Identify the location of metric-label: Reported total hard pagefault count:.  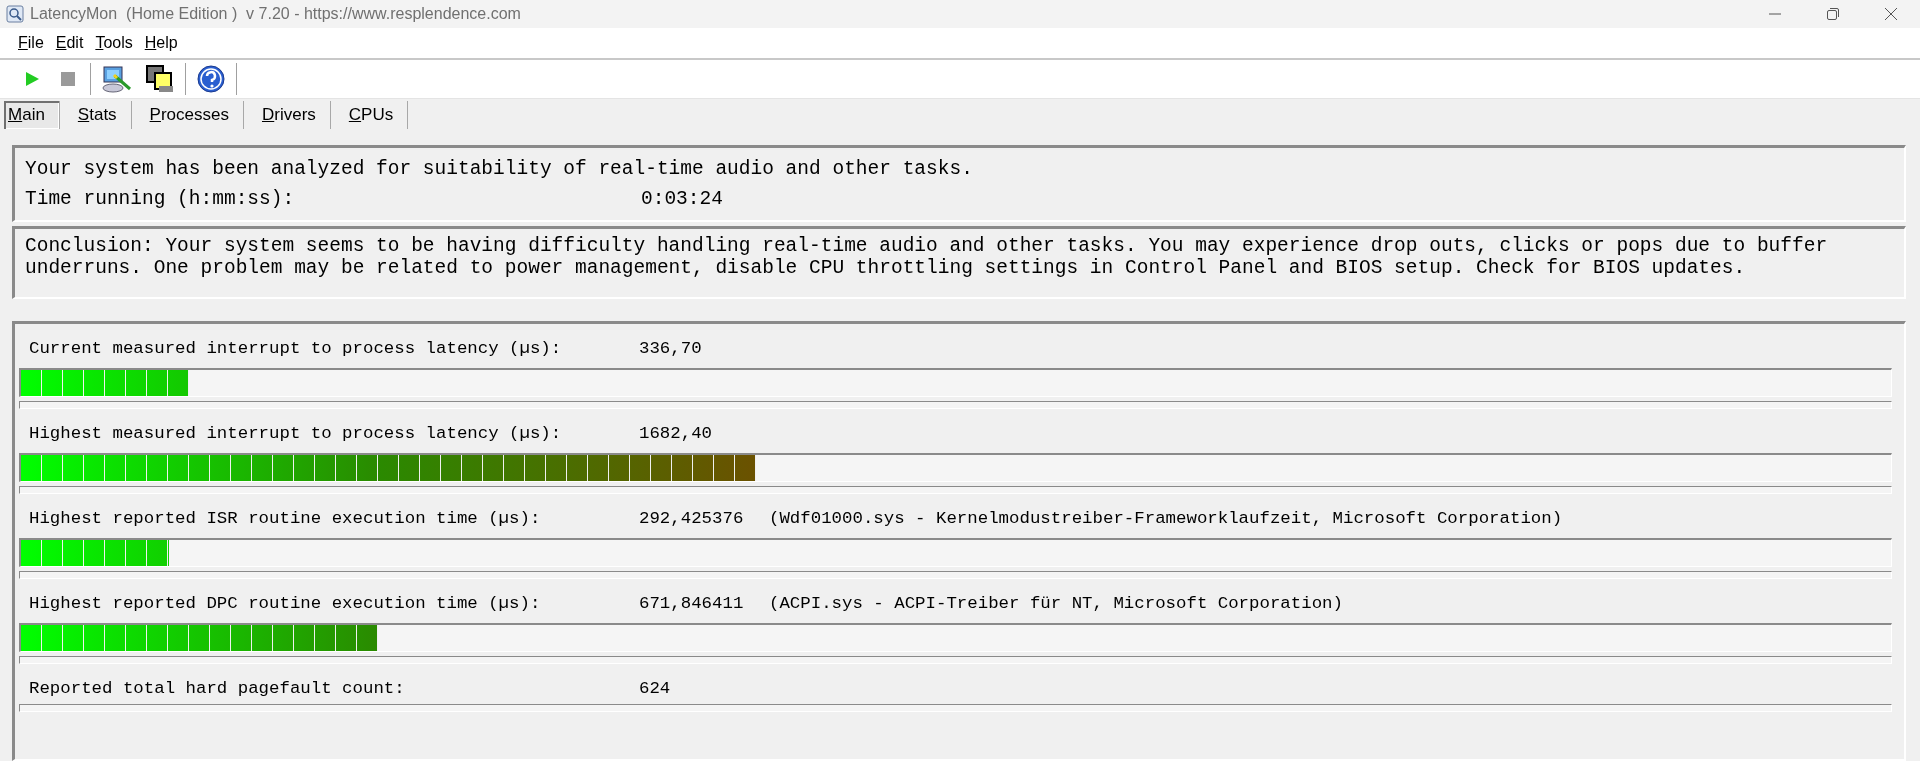
(217, 688).